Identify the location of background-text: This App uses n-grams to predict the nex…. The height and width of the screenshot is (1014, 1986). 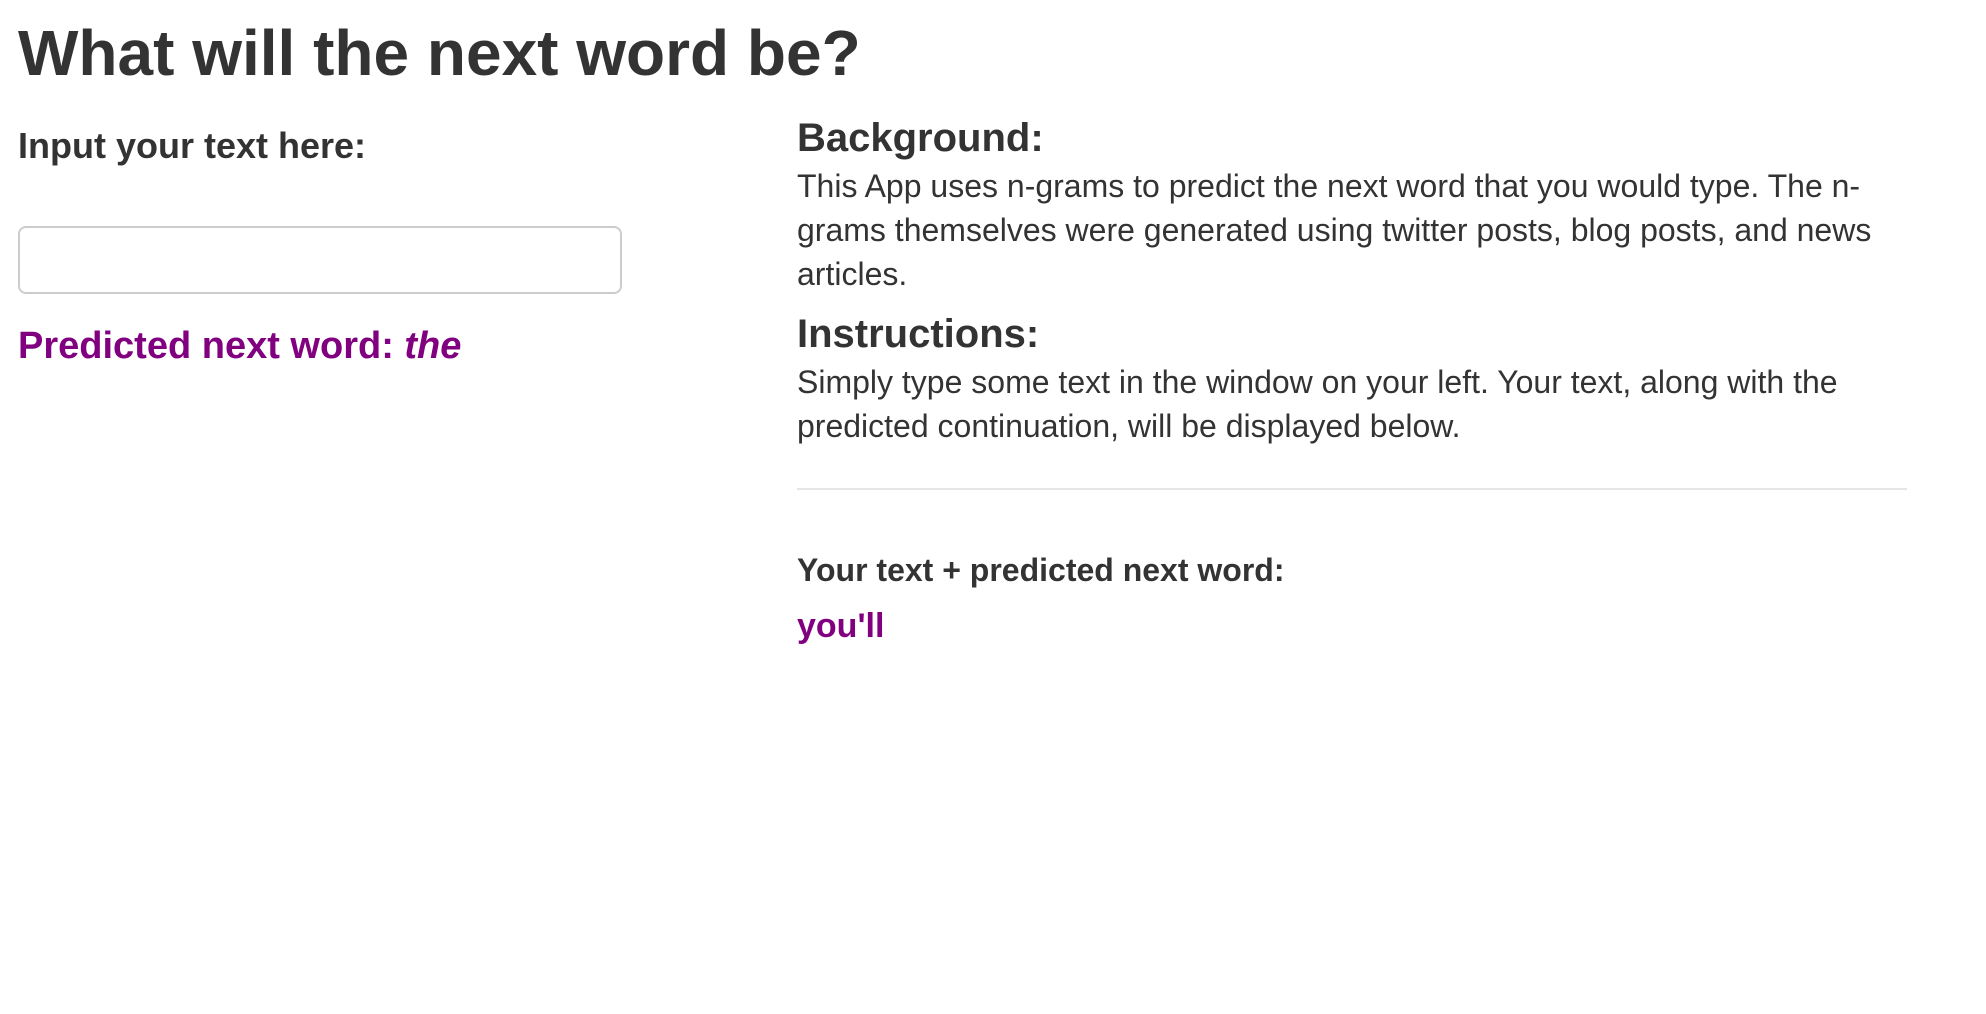
(1334, 230).